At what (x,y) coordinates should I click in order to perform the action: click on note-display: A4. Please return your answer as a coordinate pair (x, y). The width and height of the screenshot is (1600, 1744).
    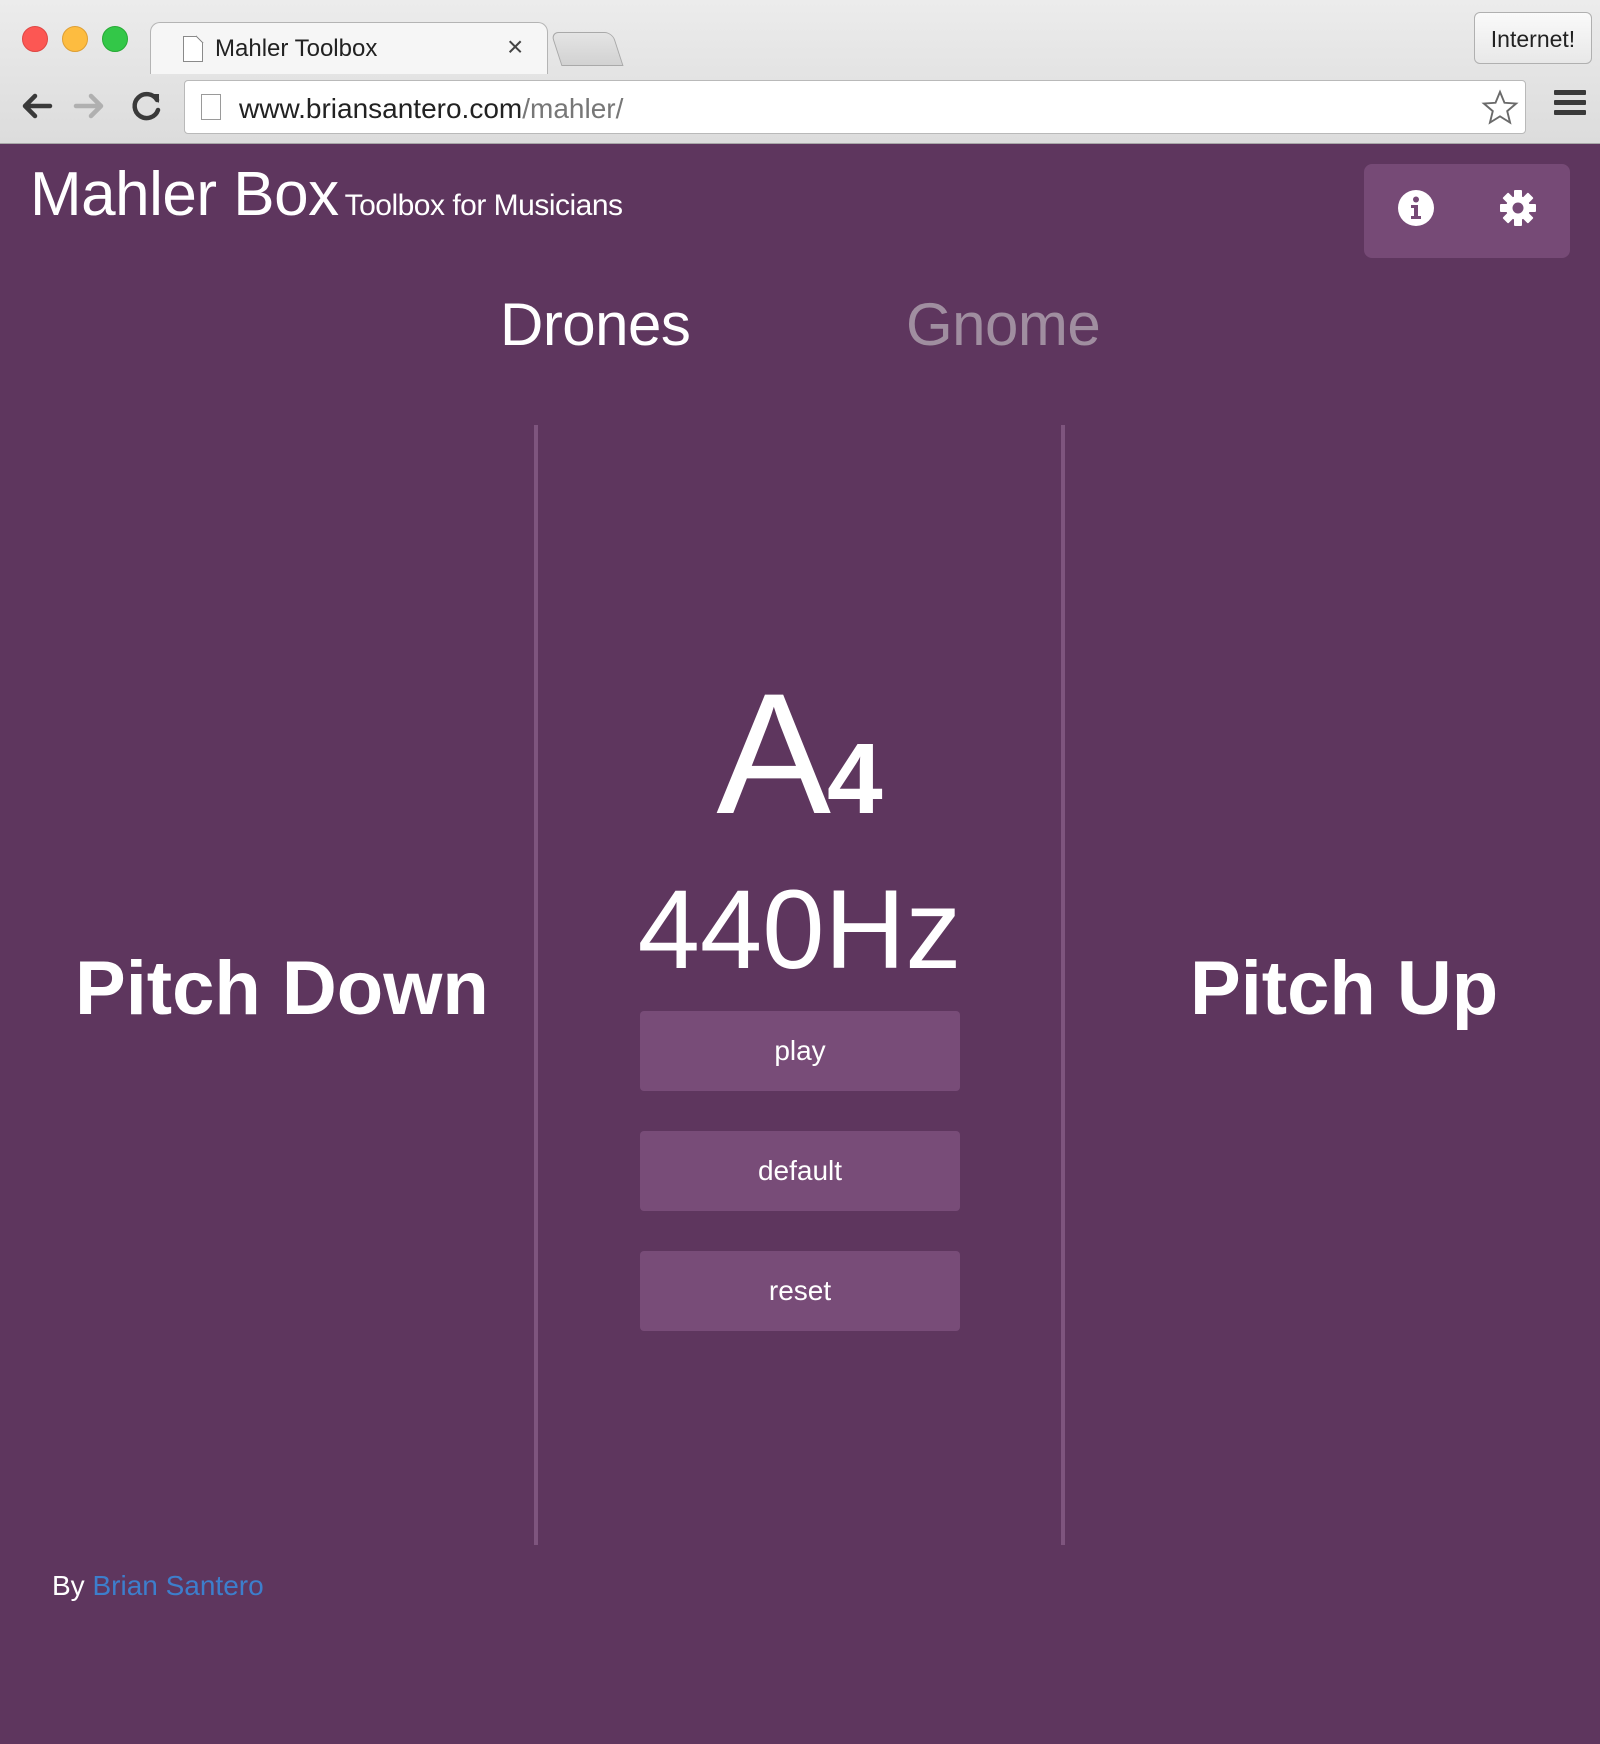
    Looking at the image, I should click on (799, 754).